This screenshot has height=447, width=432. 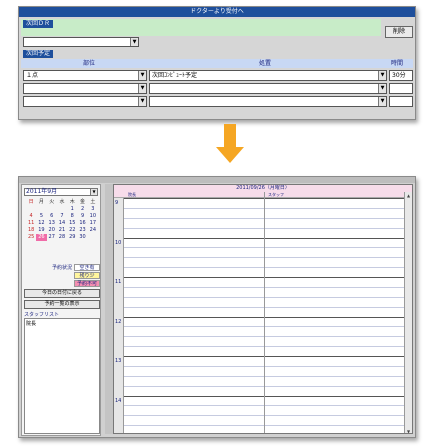 I want to click on row2-time-field, so click(x=401, y=88).